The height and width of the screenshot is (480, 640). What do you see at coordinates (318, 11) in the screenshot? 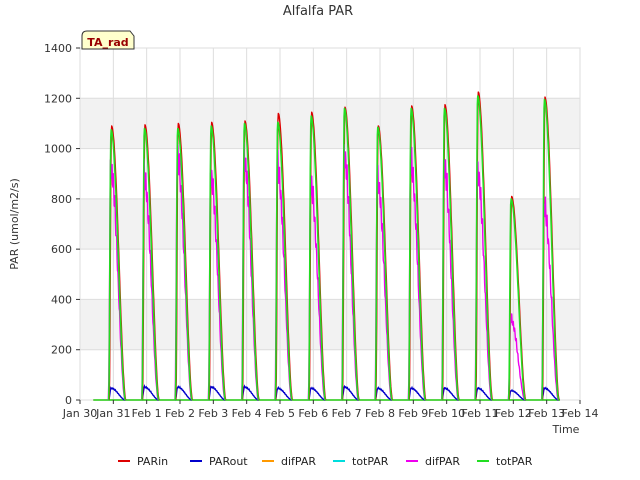
I see `chart-title: Alfalfa PAR` at bounding box center [318, 11].